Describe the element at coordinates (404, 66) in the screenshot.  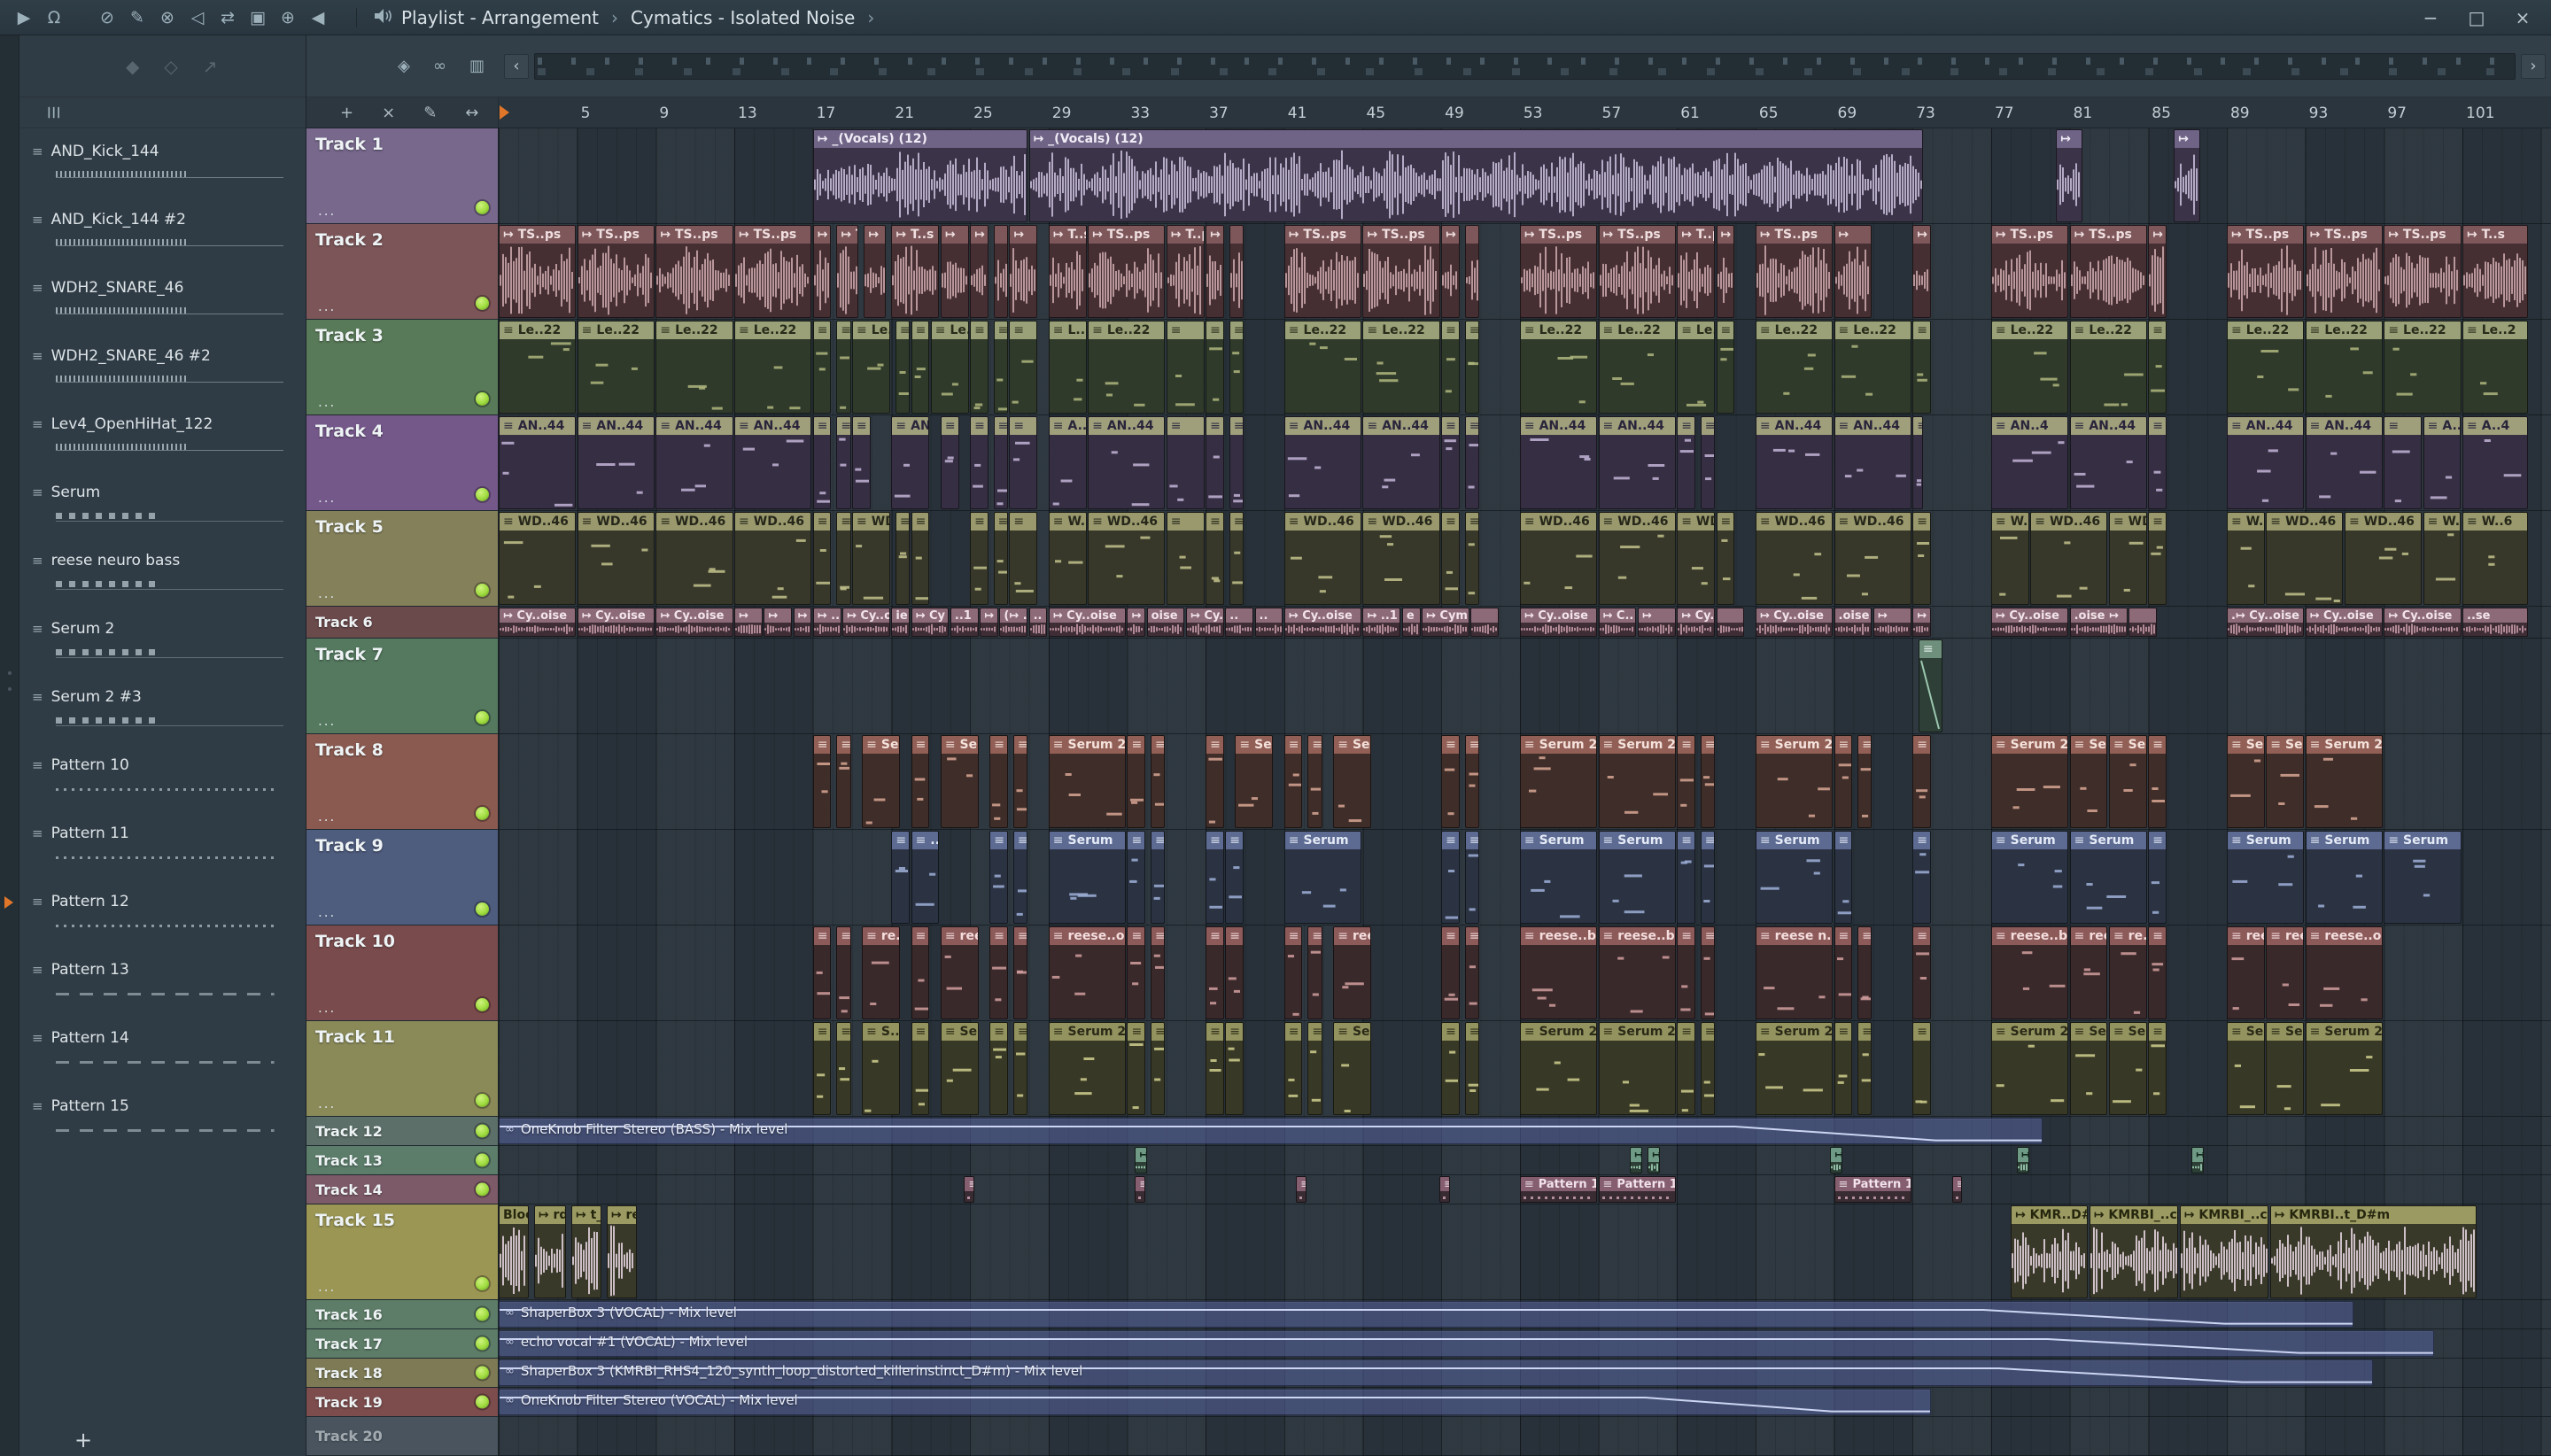
I see `snap-icon: ◈` at that location.